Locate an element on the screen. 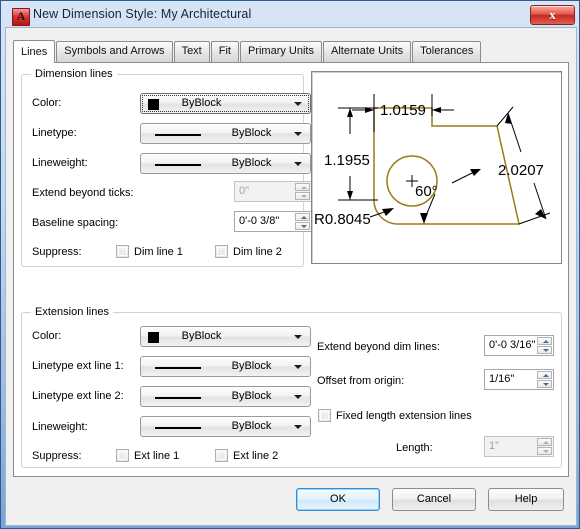 The height and width of the screenshot is (529, 580). dim-vertical-text: 1.1955 is located at coordinates (347, 160).